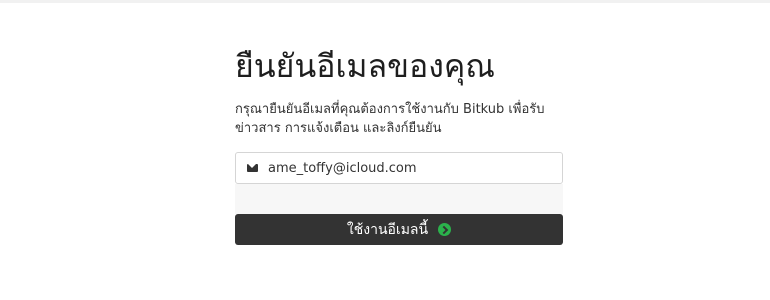  I want to click on top-border, so click(385, 1).